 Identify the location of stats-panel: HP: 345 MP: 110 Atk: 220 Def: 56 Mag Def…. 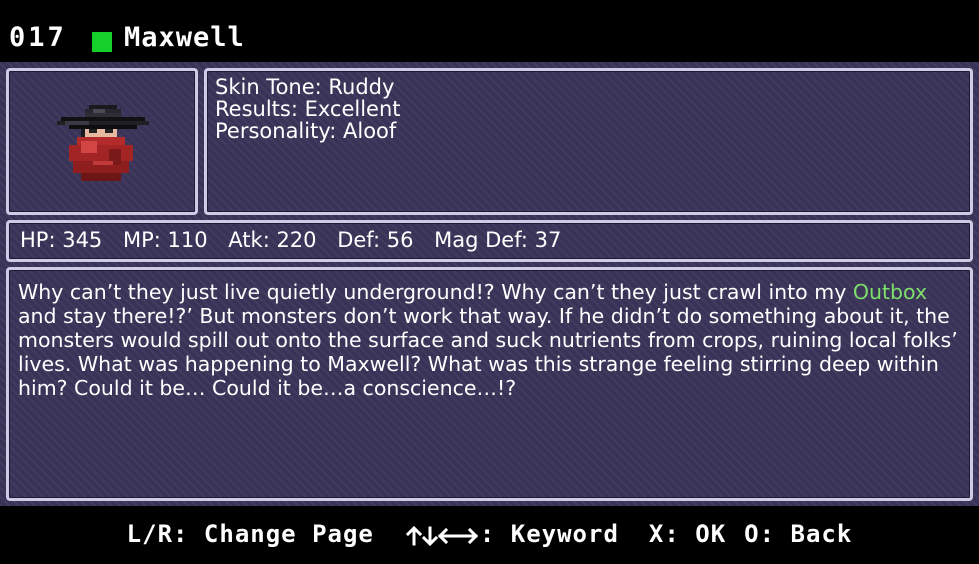
(489, 241).